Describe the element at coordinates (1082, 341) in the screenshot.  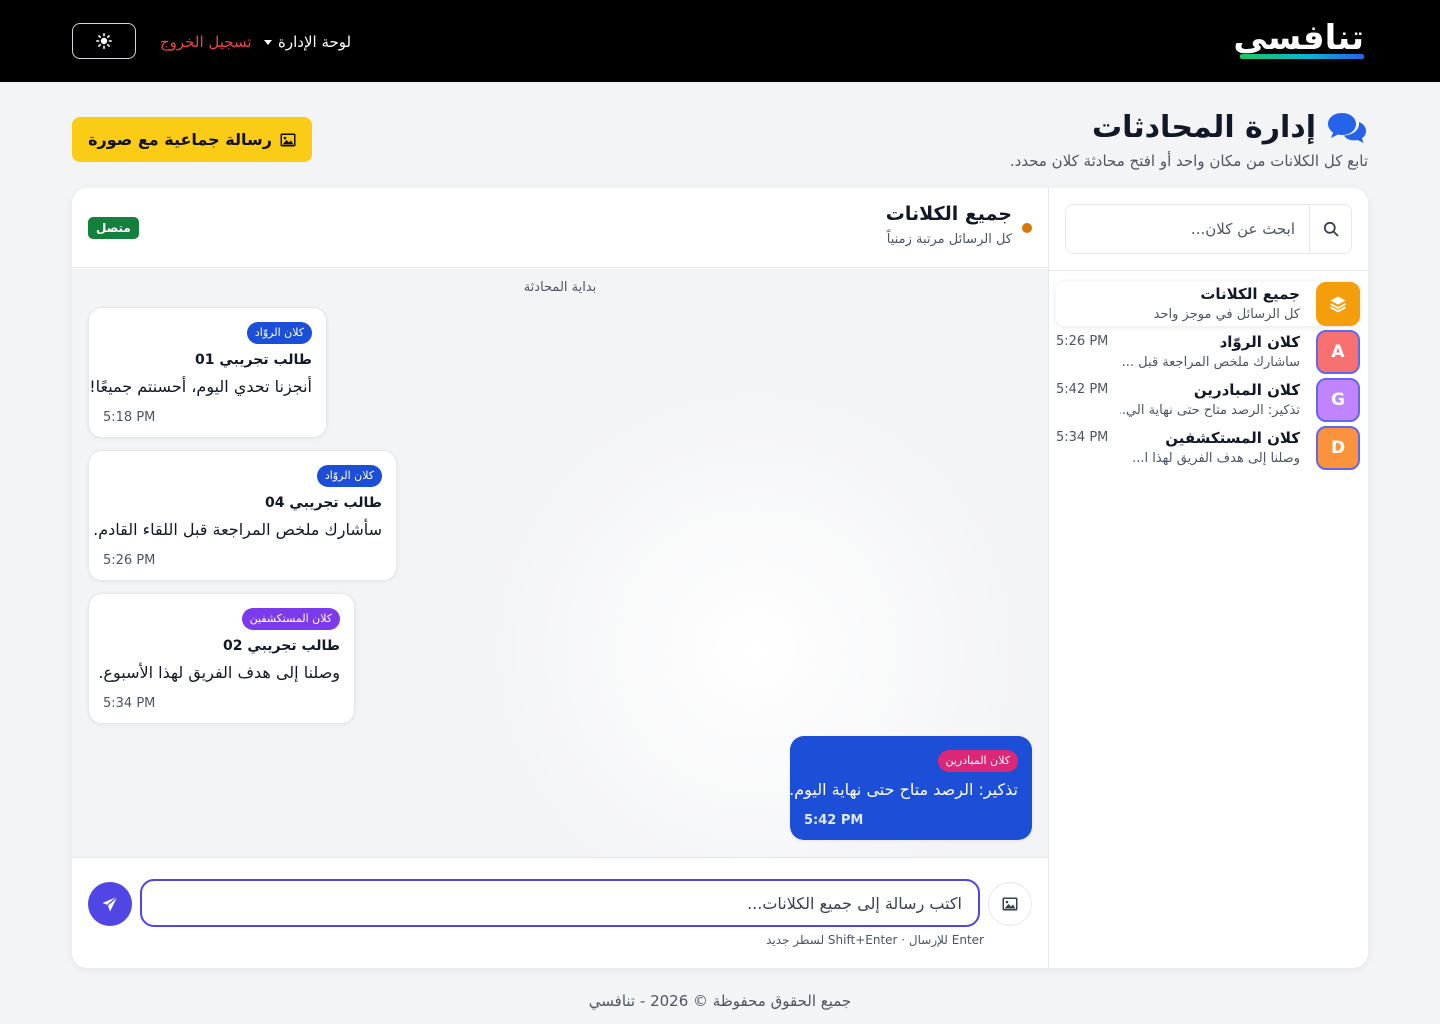
I see `clan-time: 5:26 PM` at that location.